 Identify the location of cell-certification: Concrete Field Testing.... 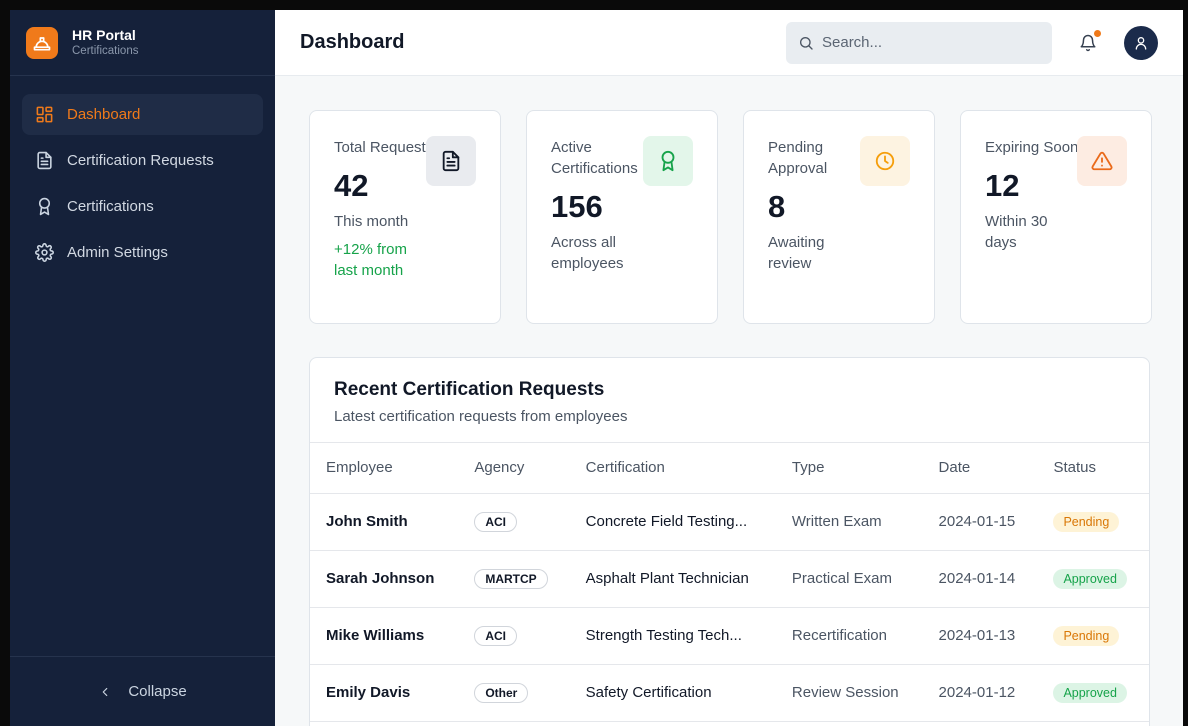
(672, 522).